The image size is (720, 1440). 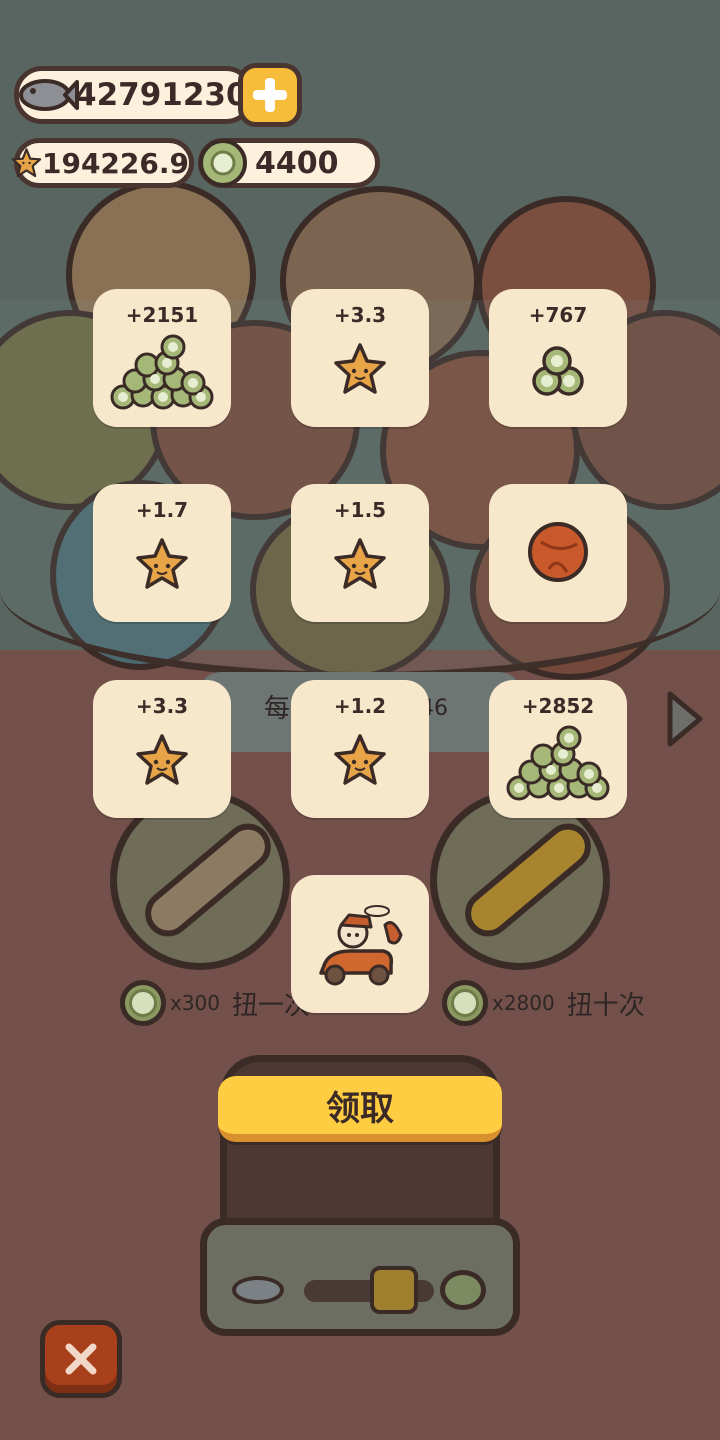 What do you see at coordinates (605, 1005) in the screenshot?
I see `spin-ten-label: 扭十次` at bounding box center [605, 1005].